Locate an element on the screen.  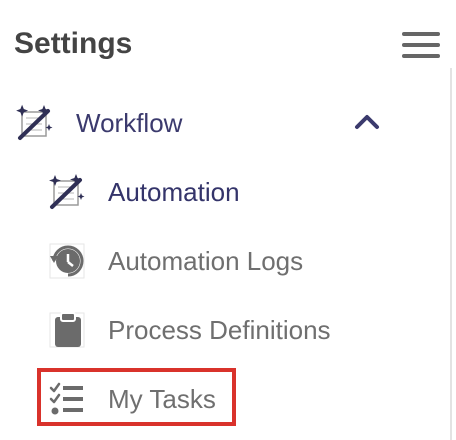
sidebar-item-label: Workflow is located at coordinates (129, 123).